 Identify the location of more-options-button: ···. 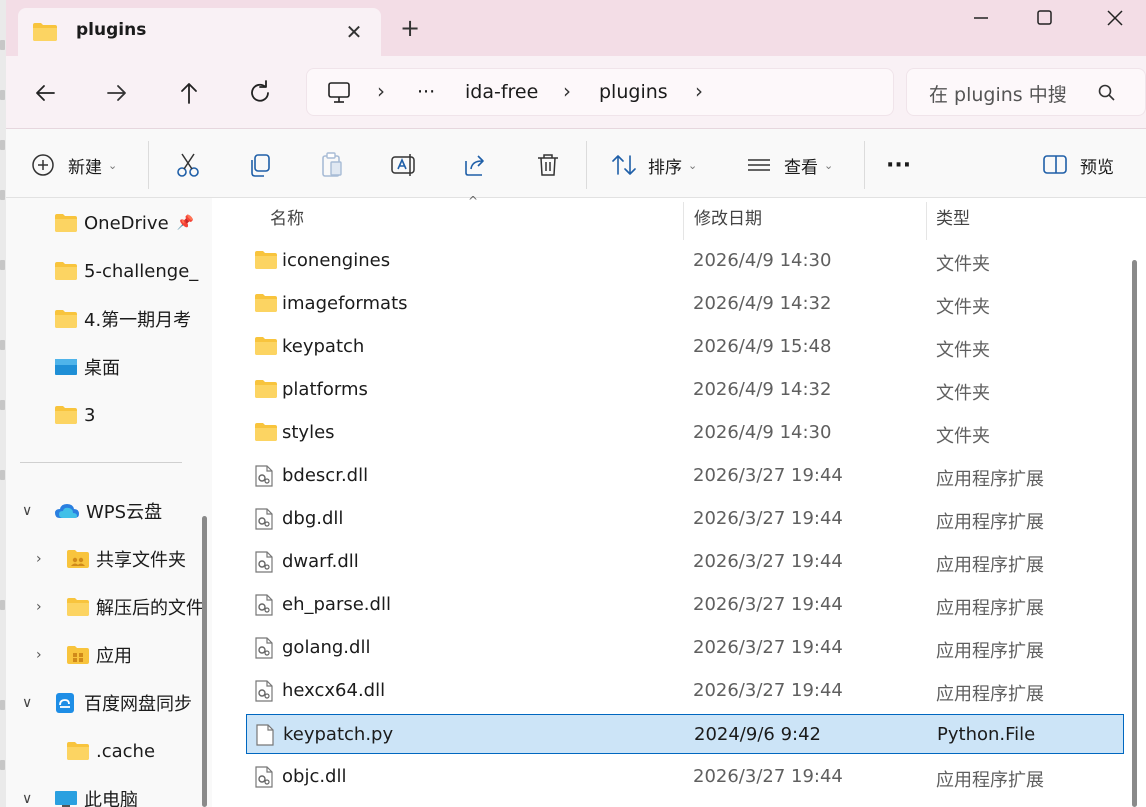
(898, 165).